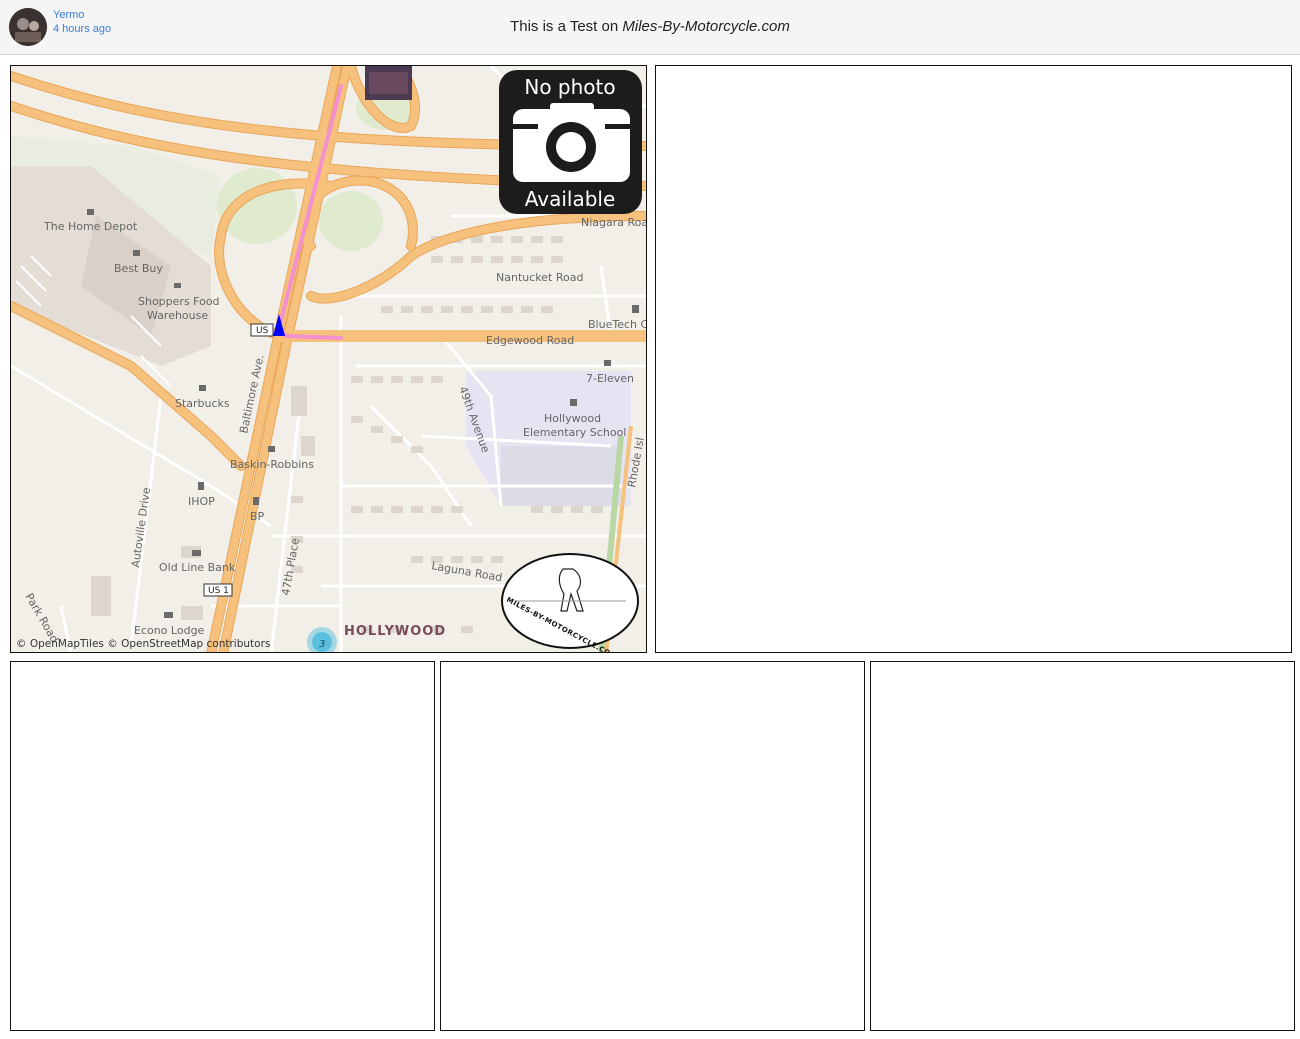 This screenshot has height=1039, width=1300. I want to click on us1-shield-a-text: US, so click(262, 331).